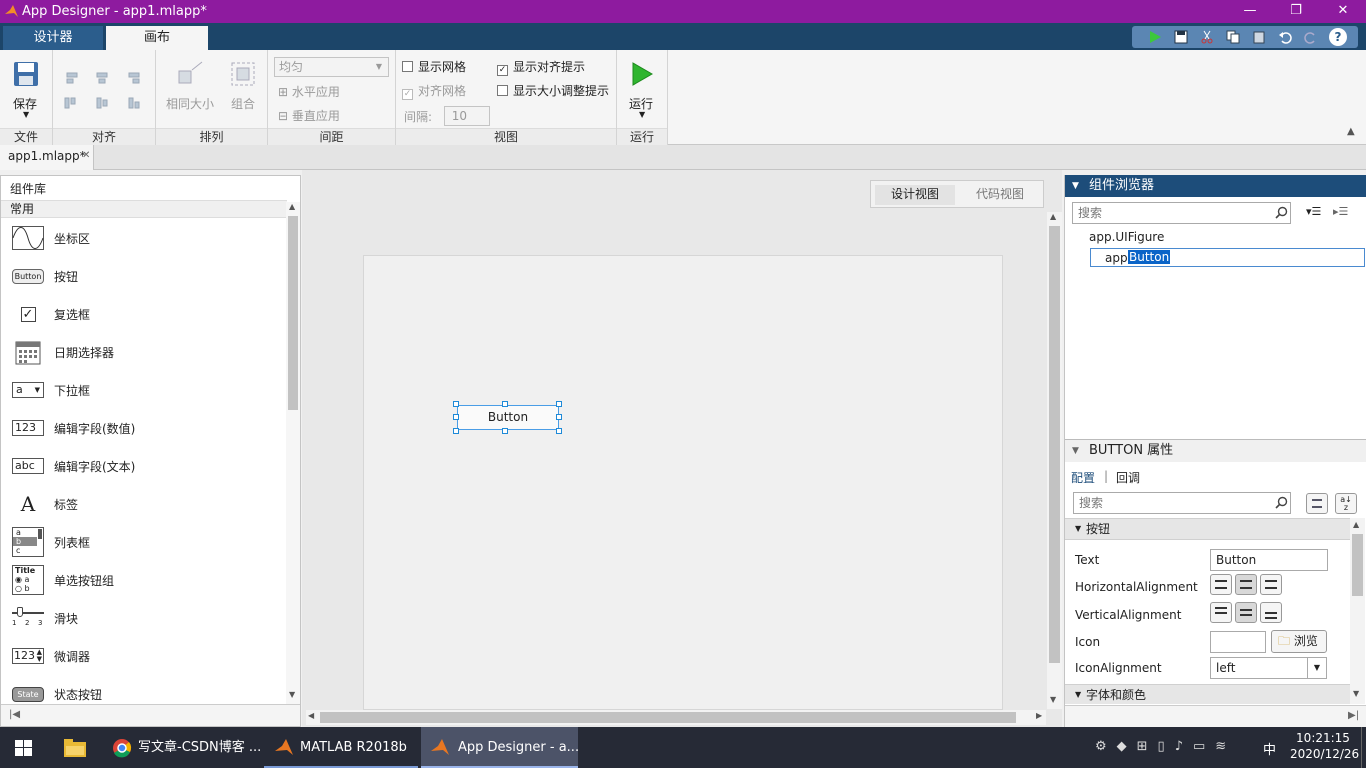 Image resolution: width=1366 pixels, height=768 pixels. What do you see at coordinates (144, 428) in the screenshot?
I see `component-numeric-field: 123 编辑字段(数值)` at bounding box center [144, 428].